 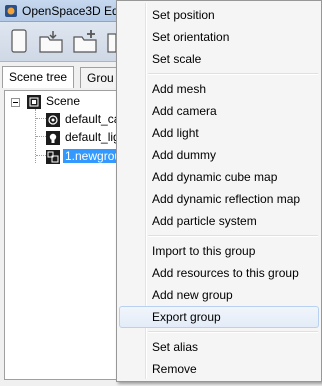 What do you see at coordinates (63, 101) in the screenshot?
I see `tree-node-label: Scene` at bounding box center [63, 101].